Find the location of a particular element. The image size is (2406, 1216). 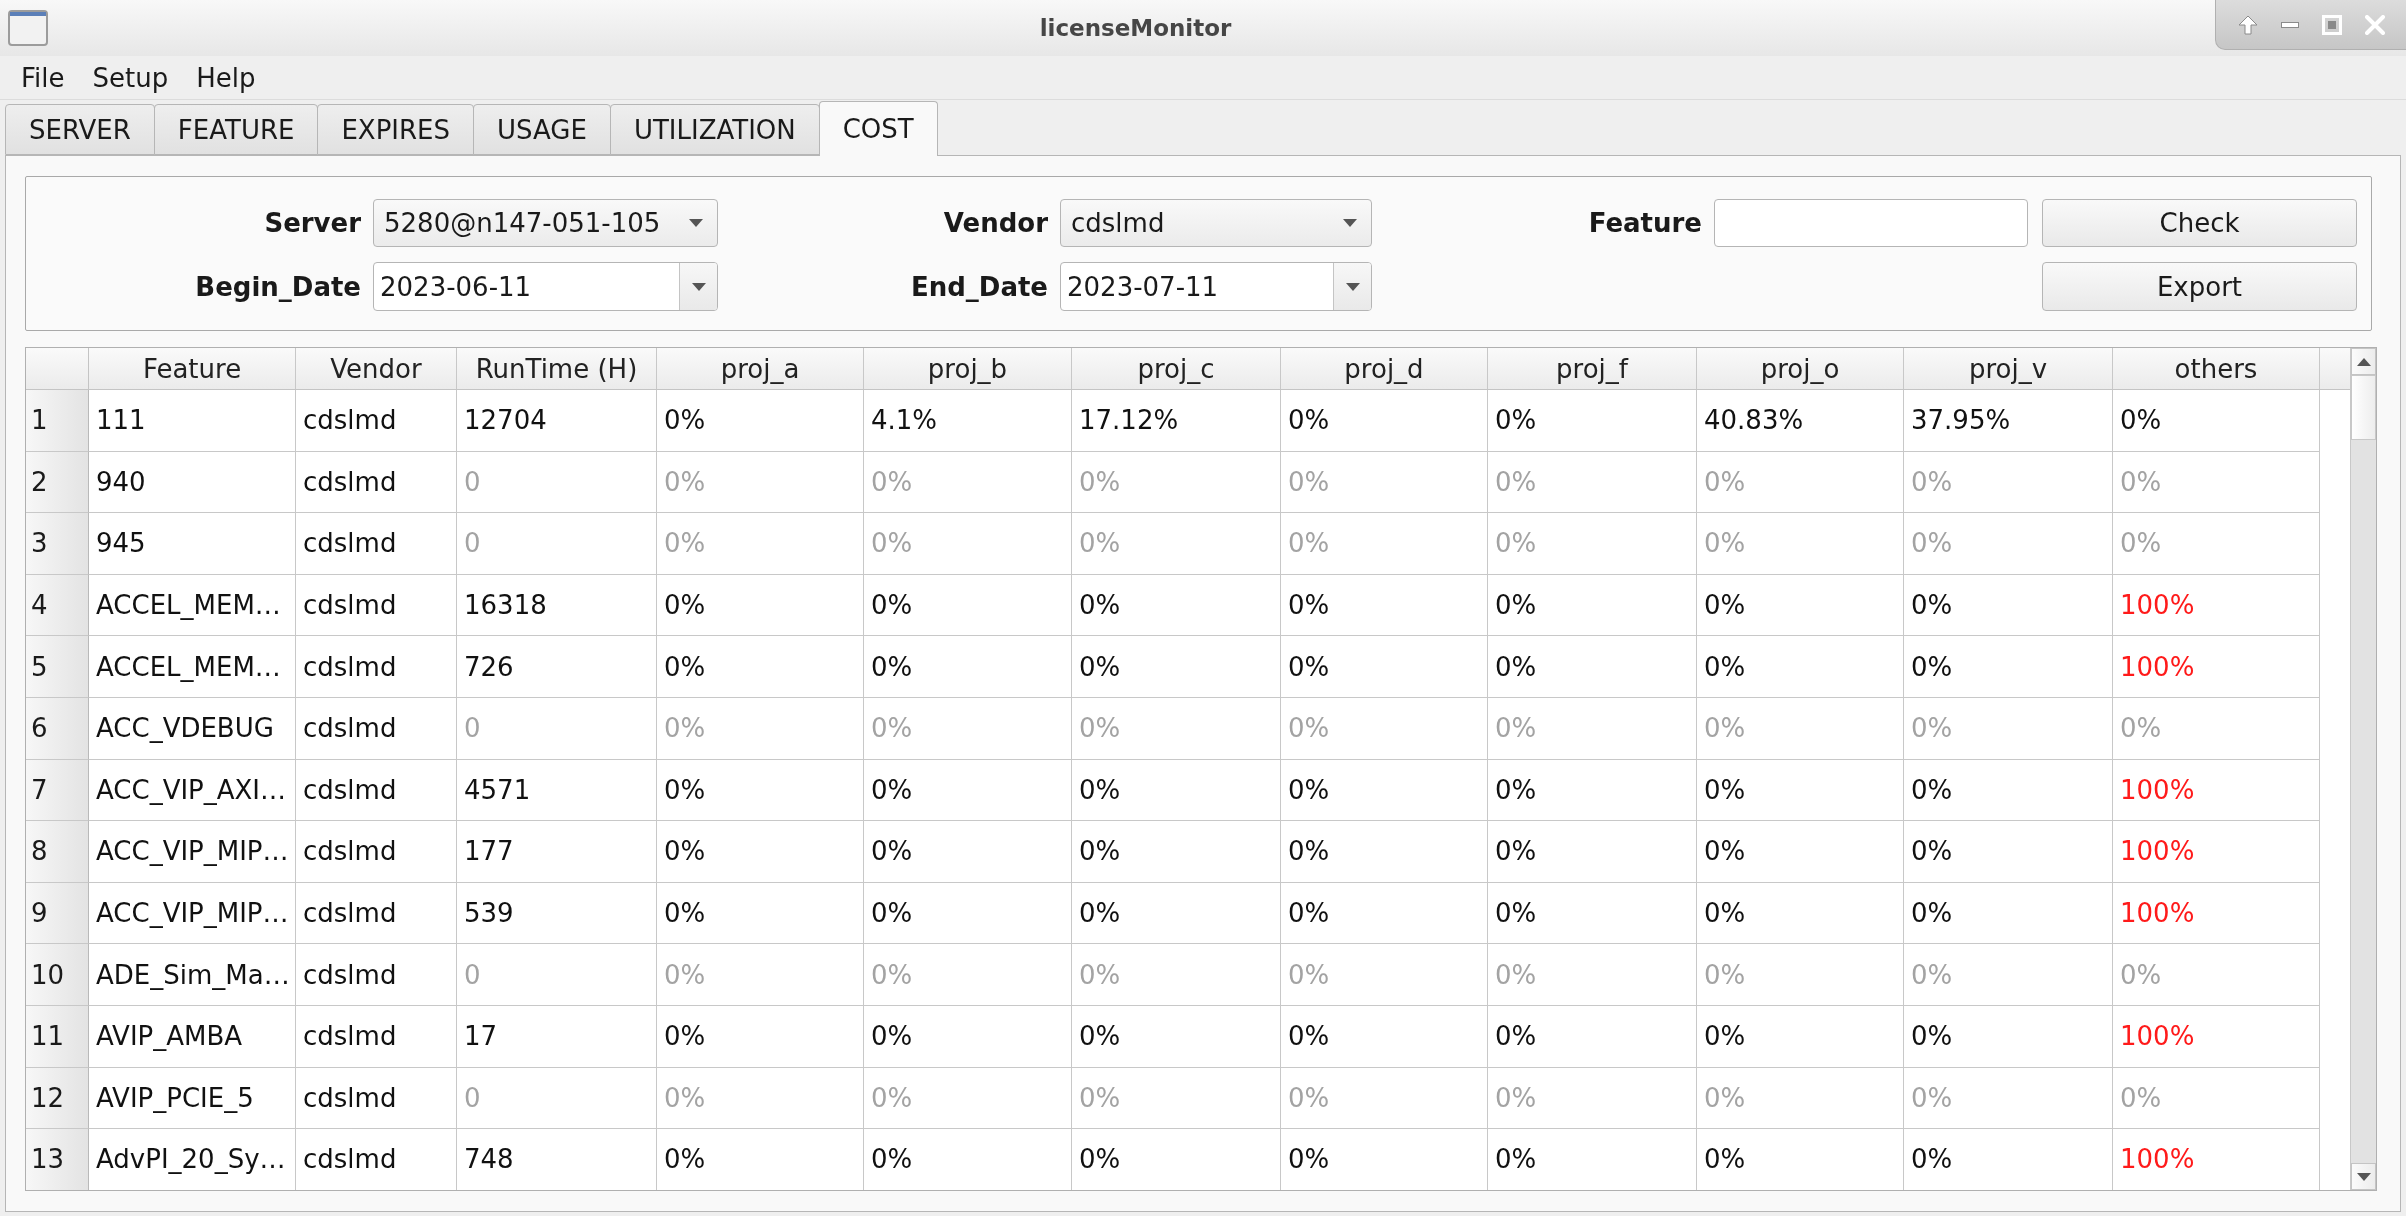

row-header: 1 is located at coordinates (57, 421).